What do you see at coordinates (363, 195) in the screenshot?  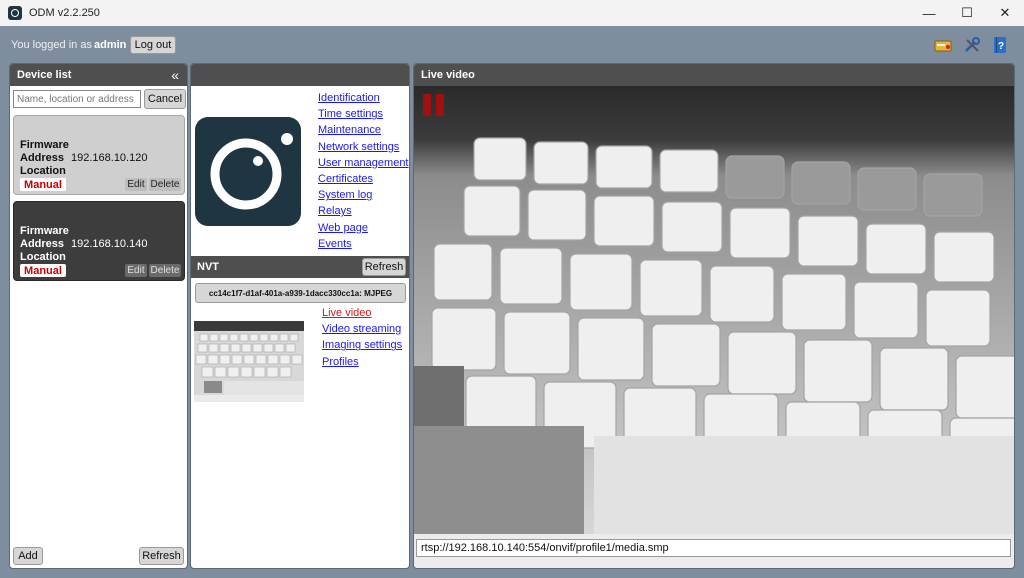 I see `system-log-link: System log` at bounding box center [363, 195].